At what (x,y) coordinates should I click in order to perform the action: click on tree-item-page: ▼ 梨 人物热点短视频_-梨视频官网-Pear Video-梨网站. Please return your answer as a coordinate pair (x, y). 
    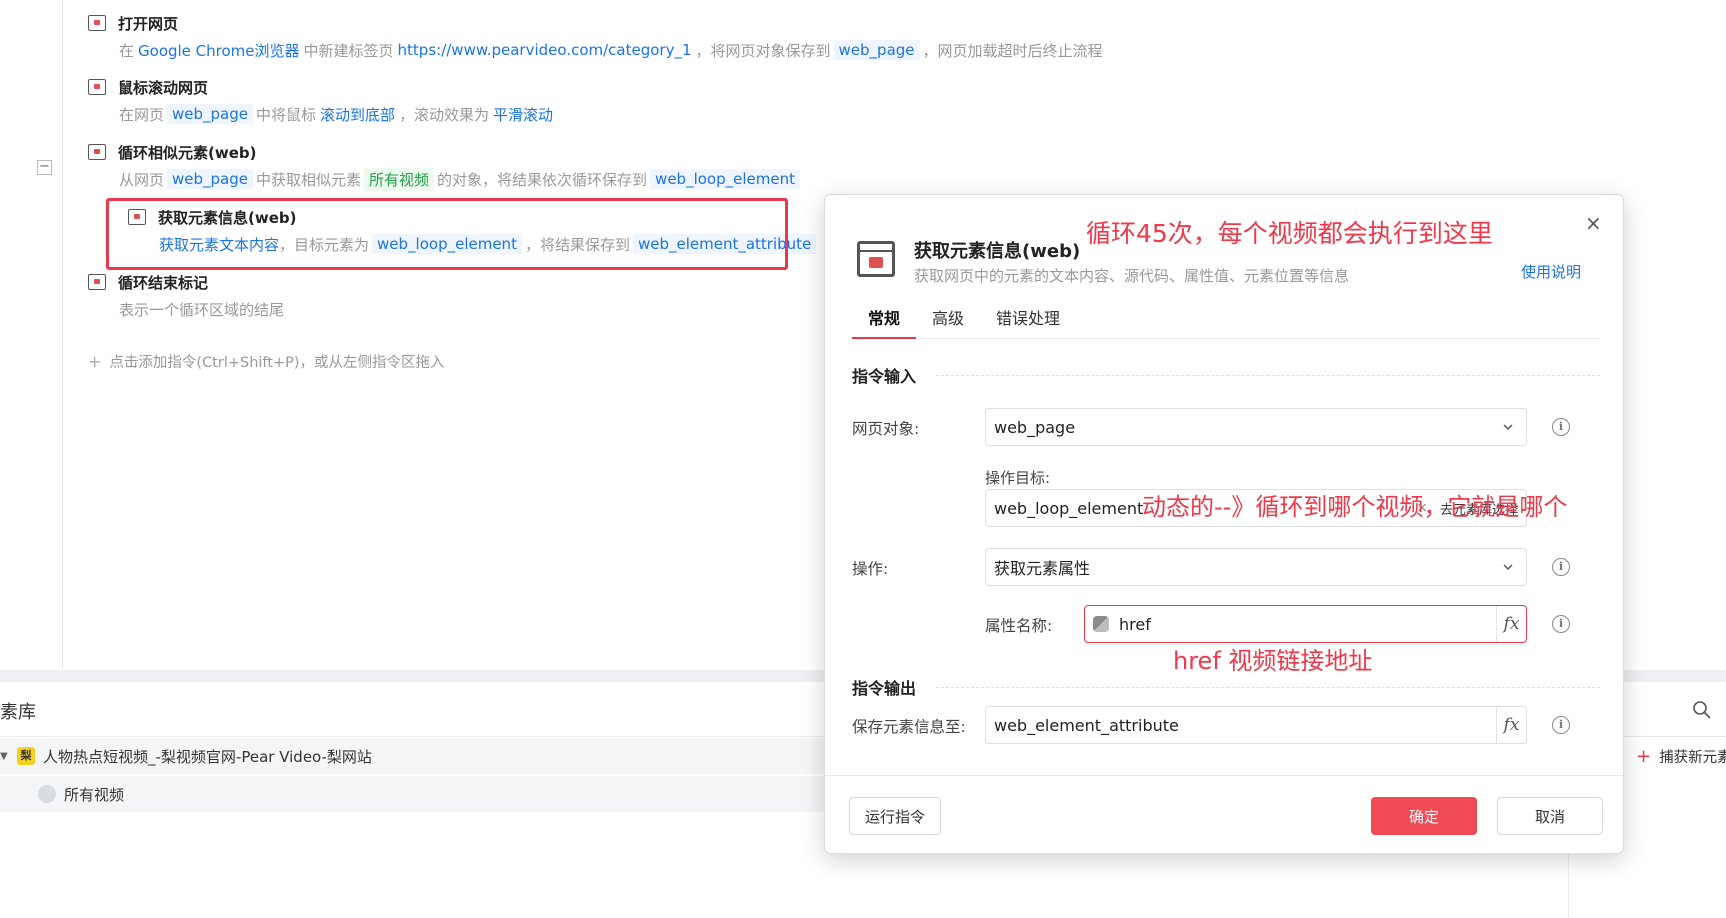
    Looking at the image, I should click on (415, 756).